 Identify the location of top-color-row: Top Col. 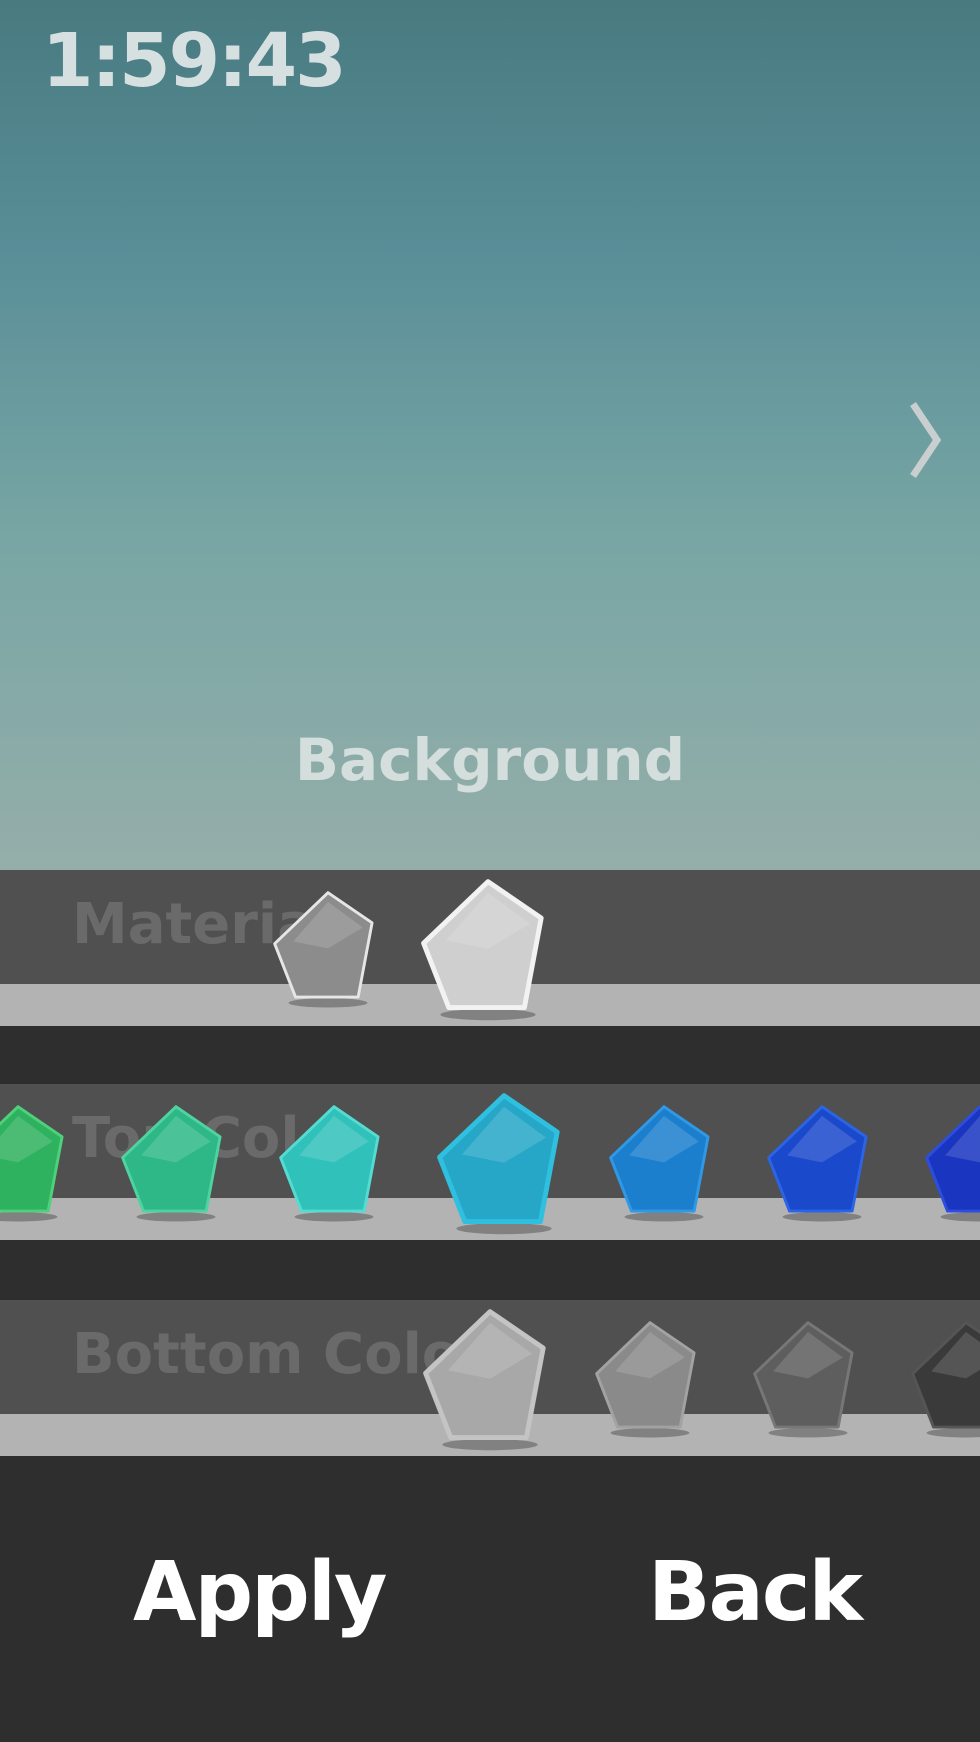
(490, 1162).